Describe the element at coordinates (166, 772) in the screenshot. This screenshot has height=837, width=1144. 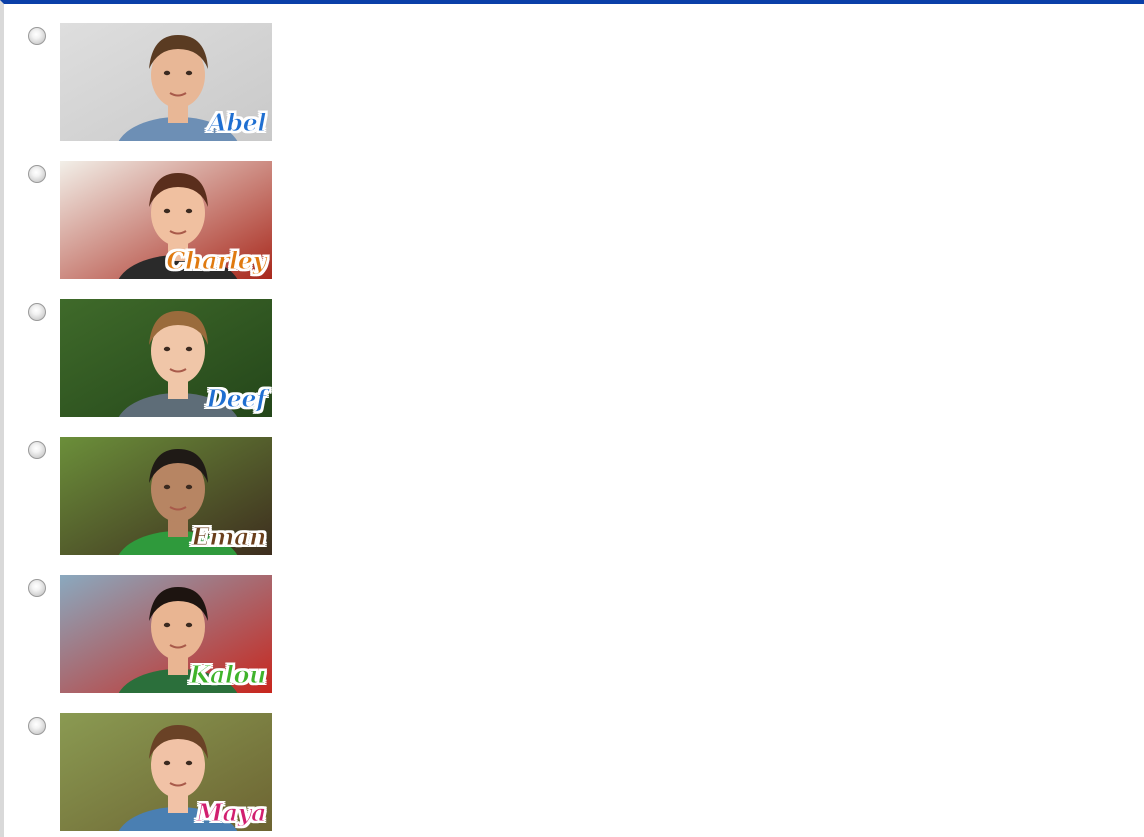
I see `photo-maya: Maya` at that location.